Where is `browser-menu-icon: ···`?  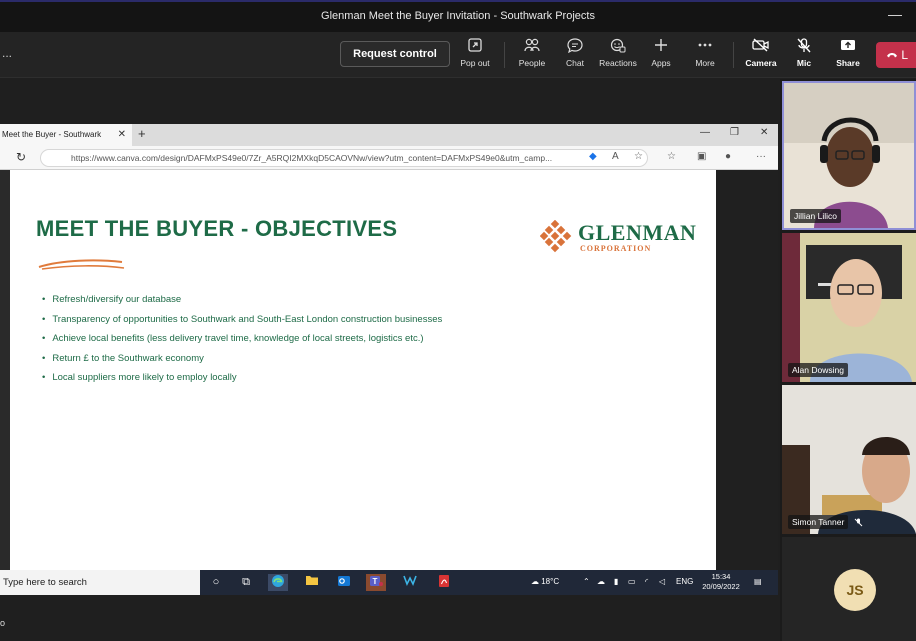 browser-menu-icon: ··· is located at coordinates (761, 156).